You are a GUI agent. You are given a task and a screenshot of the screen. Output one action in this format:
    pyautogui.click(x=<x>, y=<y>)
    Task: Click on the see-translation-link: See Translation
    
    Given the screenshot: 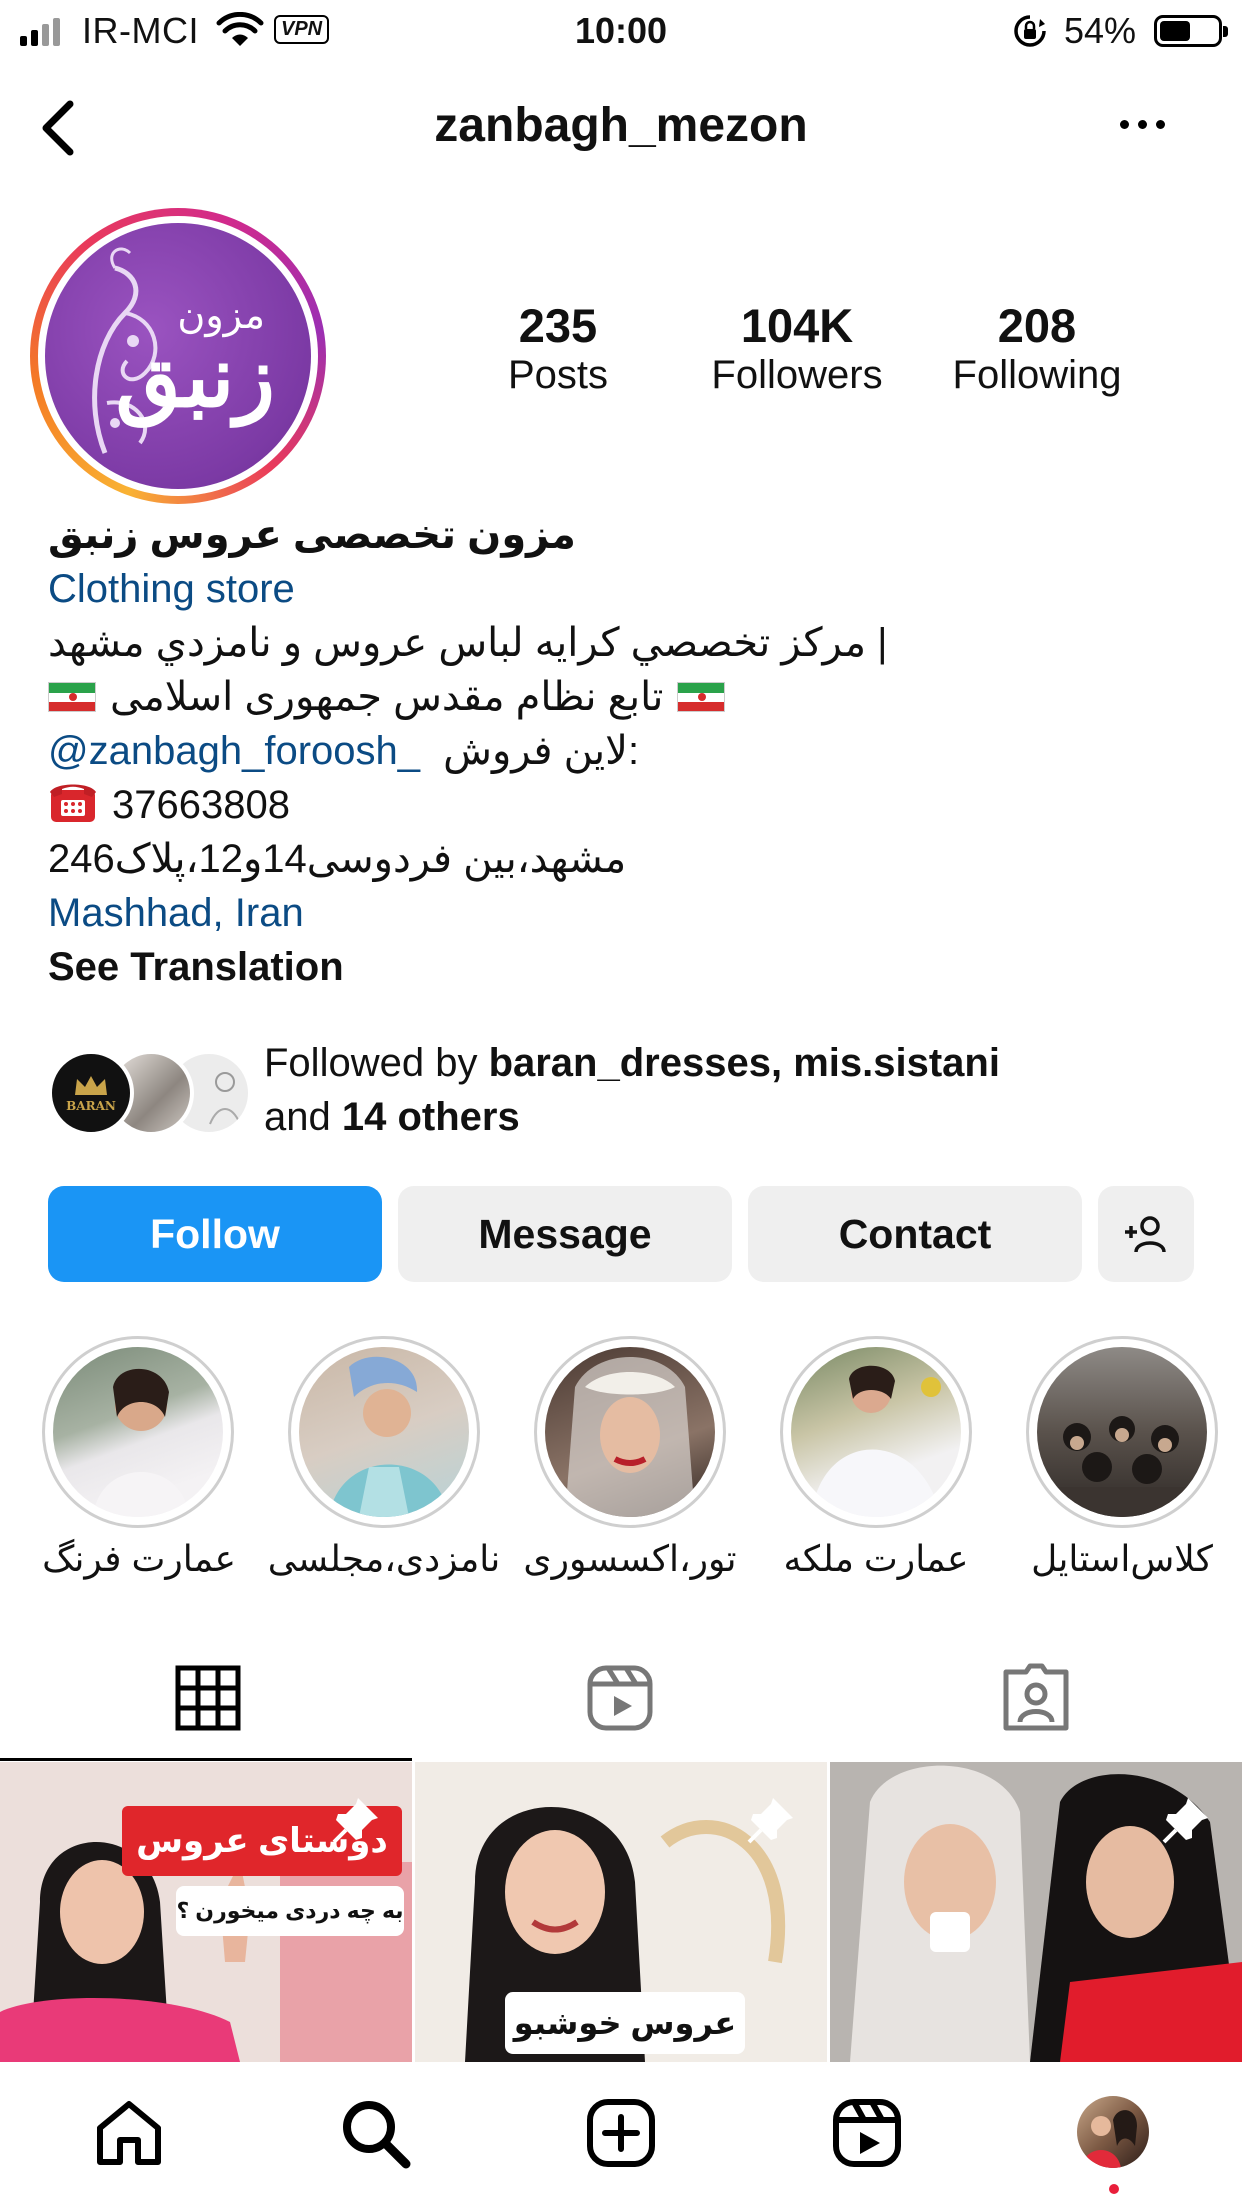 What is the action you would take?
    pyautogui.click(x=196, y=967)
    